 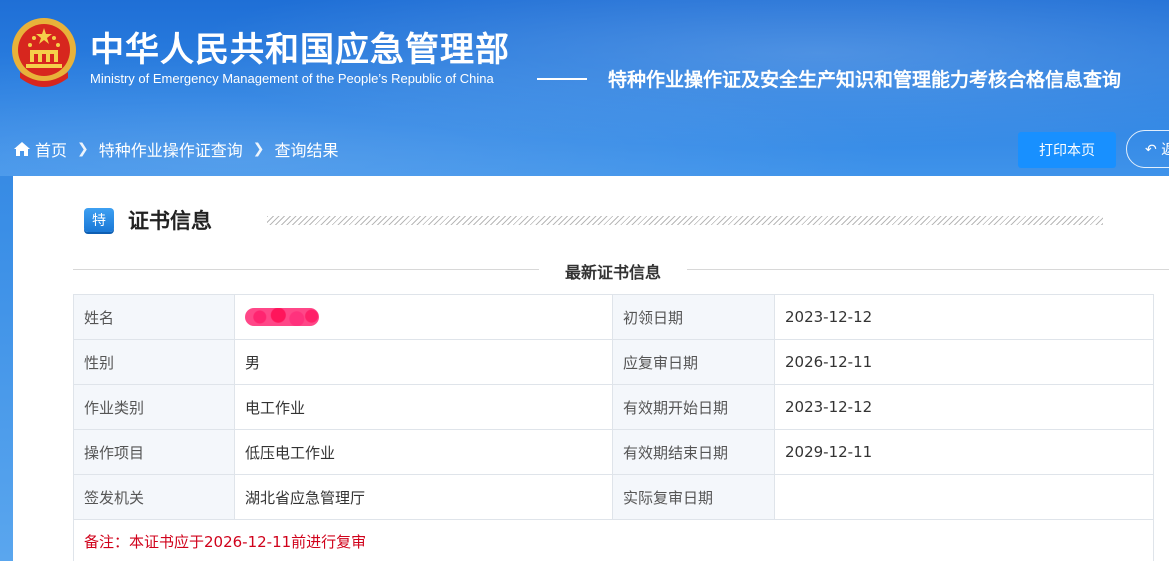 What do you see at coordinates (154, 407) in the screenshot?
I see `label-work-category: 作业类别` at bounding box center [154, 407].